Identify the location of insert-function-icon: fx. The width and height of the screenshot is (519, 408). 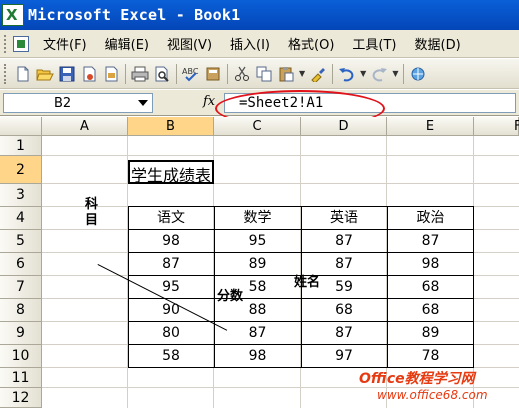
(209, 101).